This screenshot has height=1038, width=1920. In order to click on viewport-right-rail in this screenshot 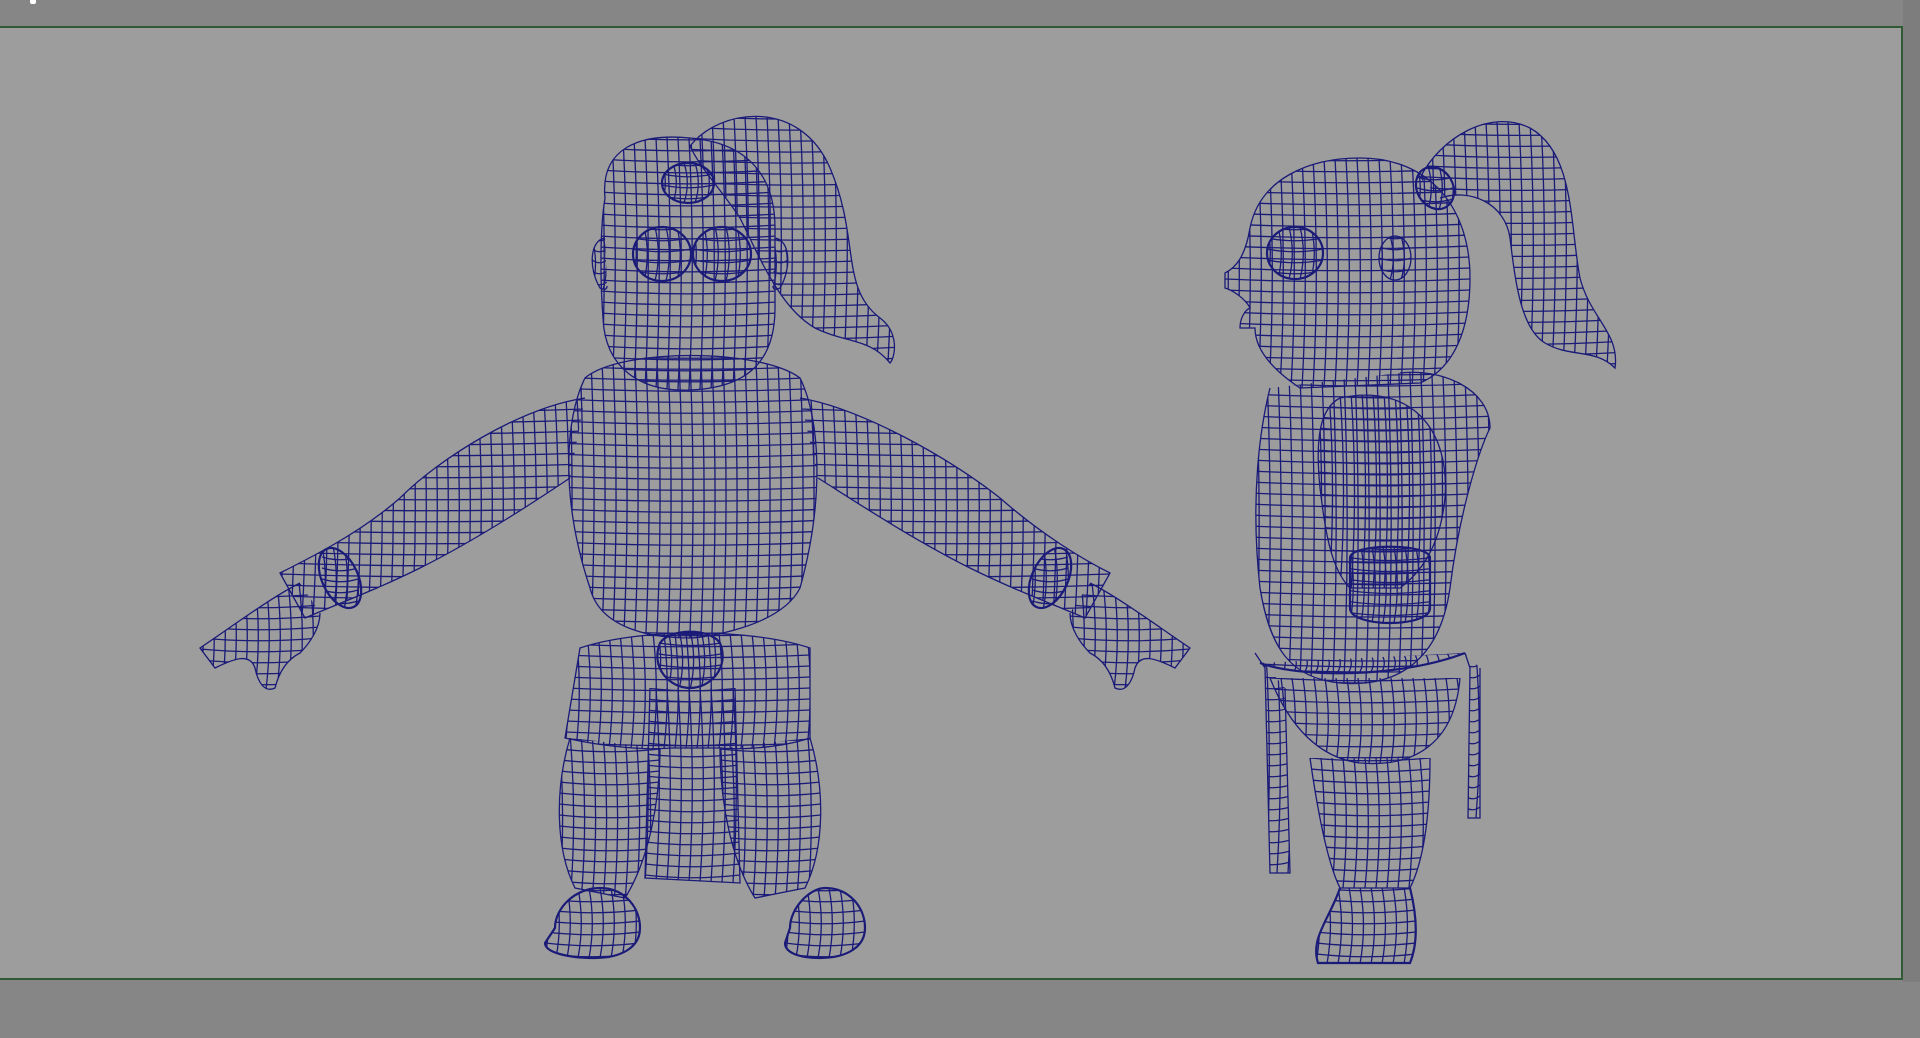, I will do `click(1911, 519)`.